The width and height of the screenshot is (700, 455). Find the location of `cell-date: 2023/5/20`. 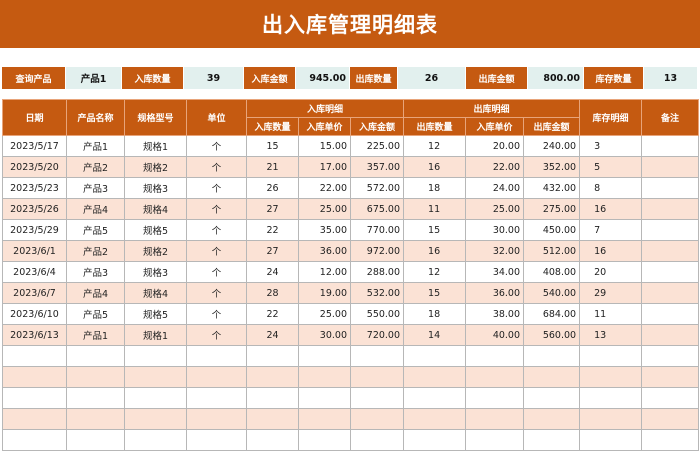

cell-date: 2023/5/20 is located at coordinates (34, 167).